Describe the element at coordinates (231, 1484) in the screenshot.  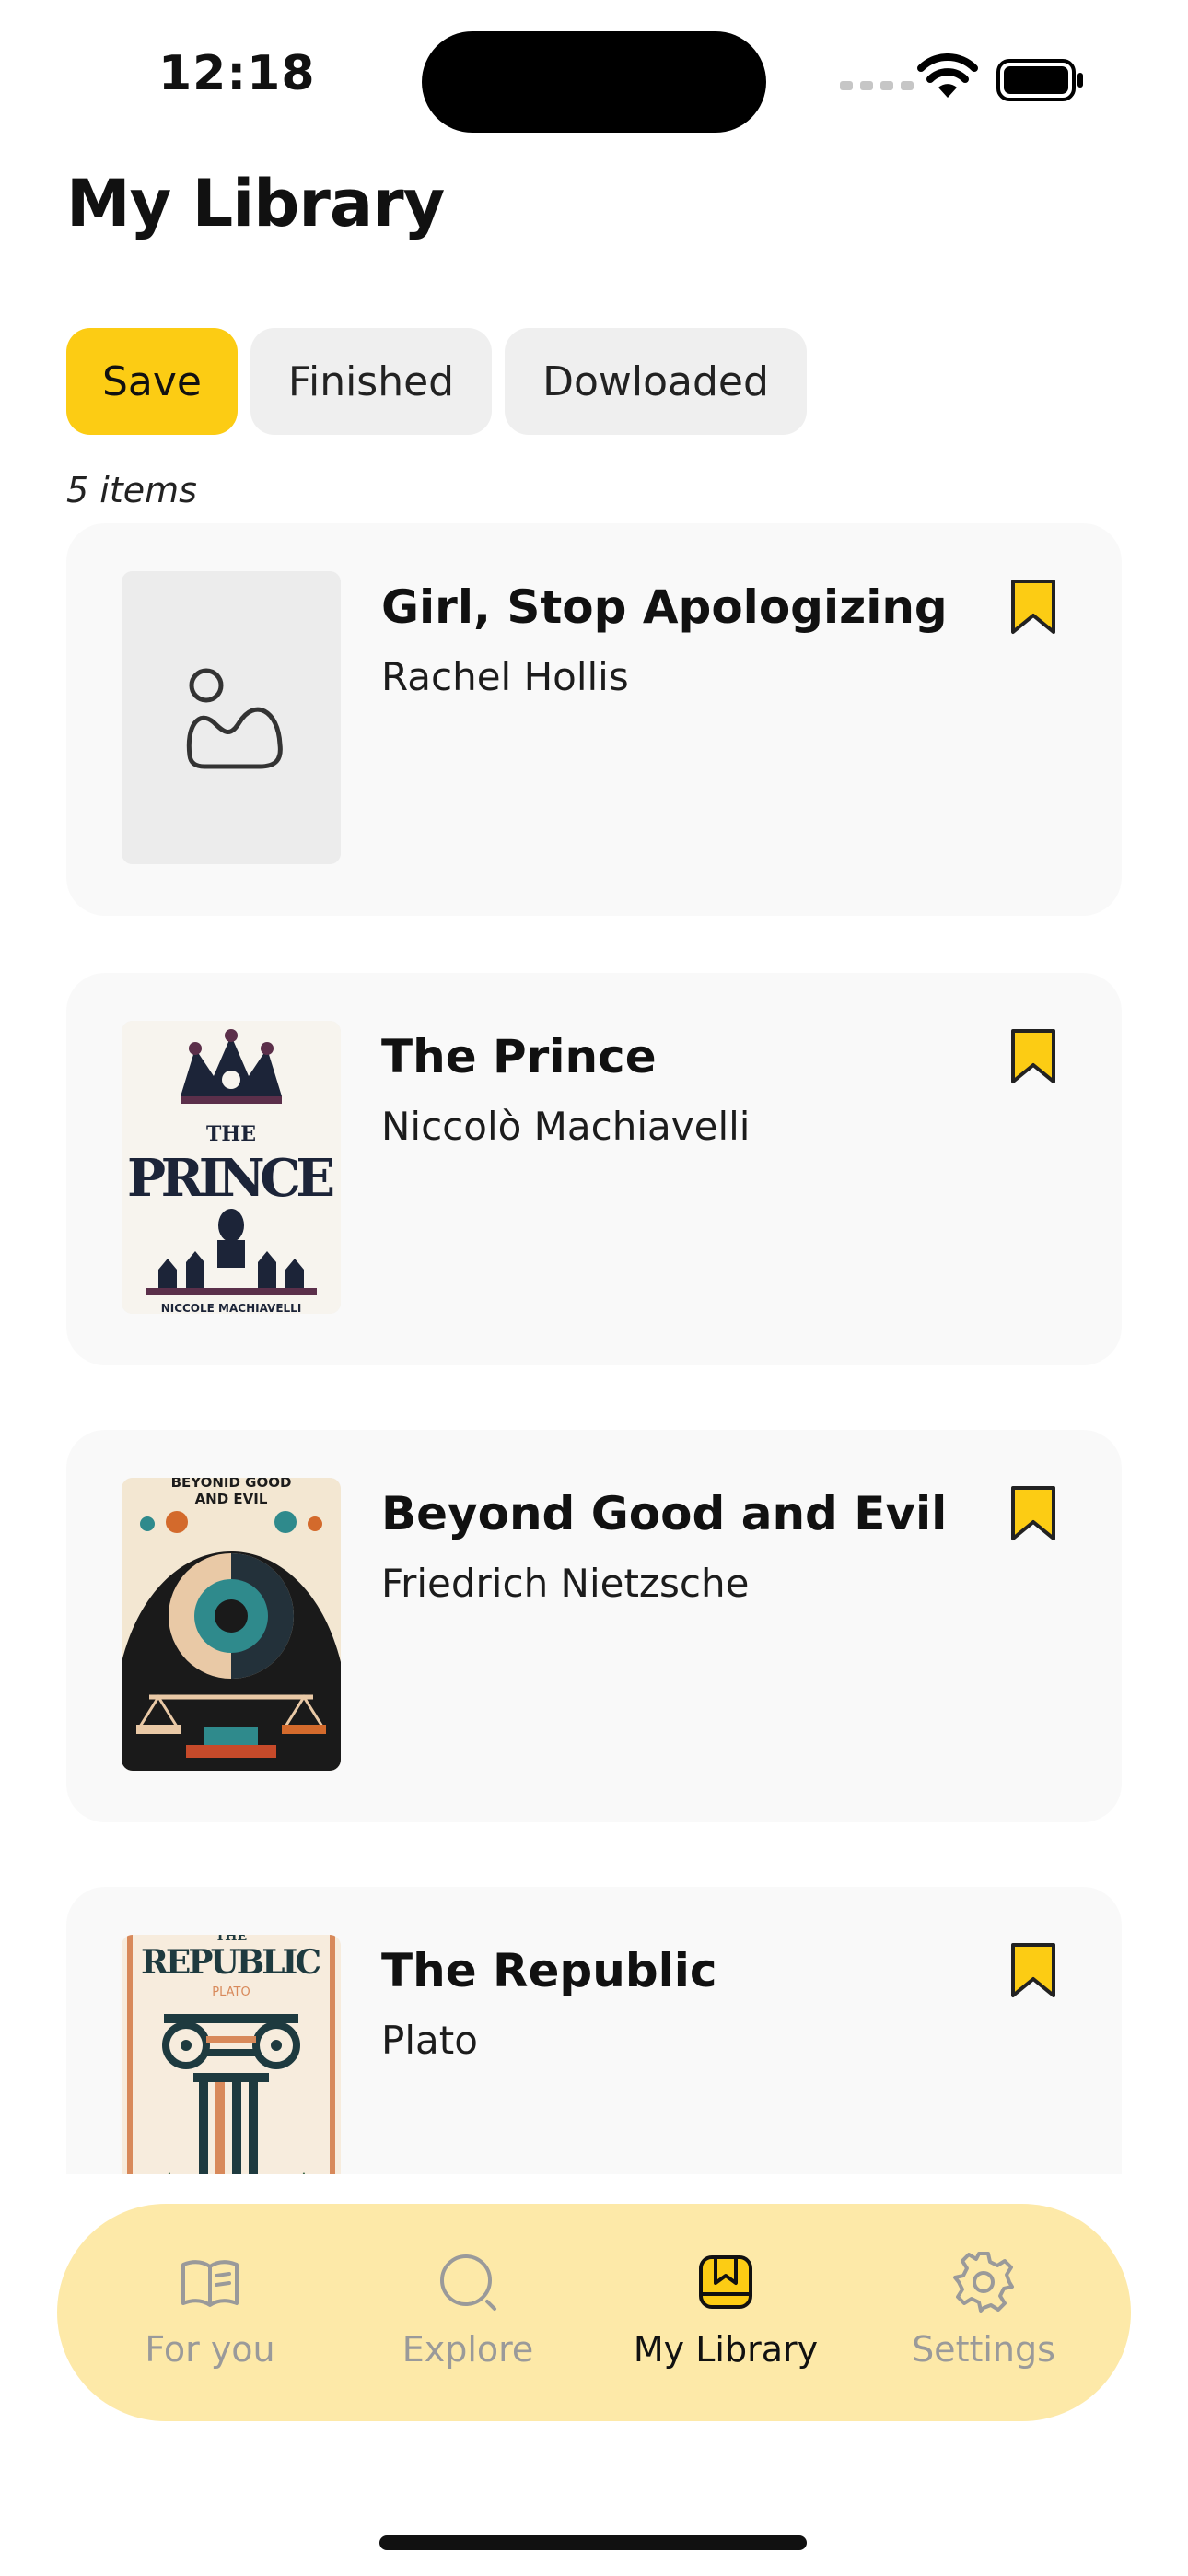
I see `svg-text: BEYONID GOOD` at that location.